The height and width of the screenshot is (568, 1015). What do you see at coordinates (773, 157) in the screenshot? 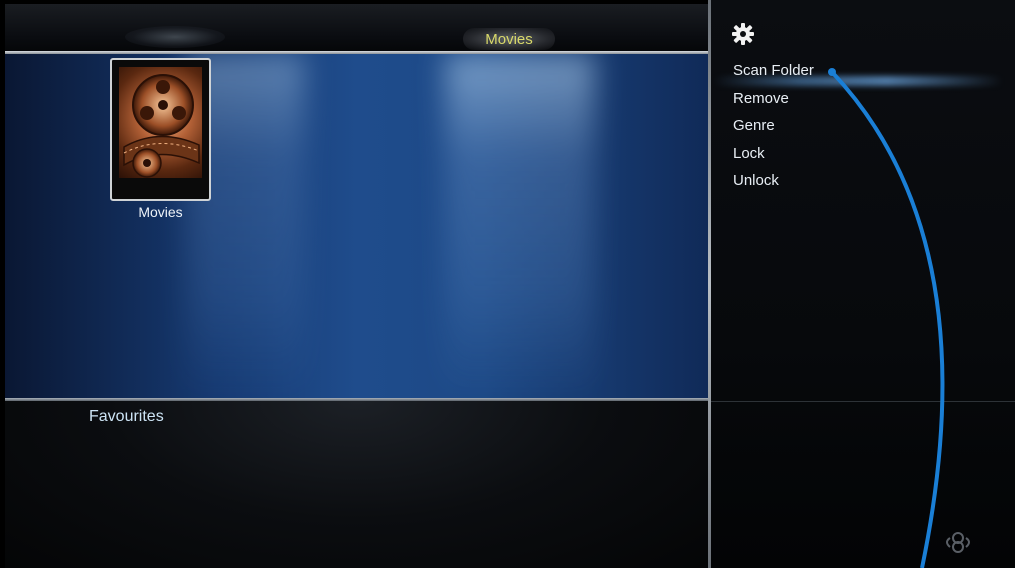
I see `menu-item-lock: Lock` at bounding box center [773, 157].